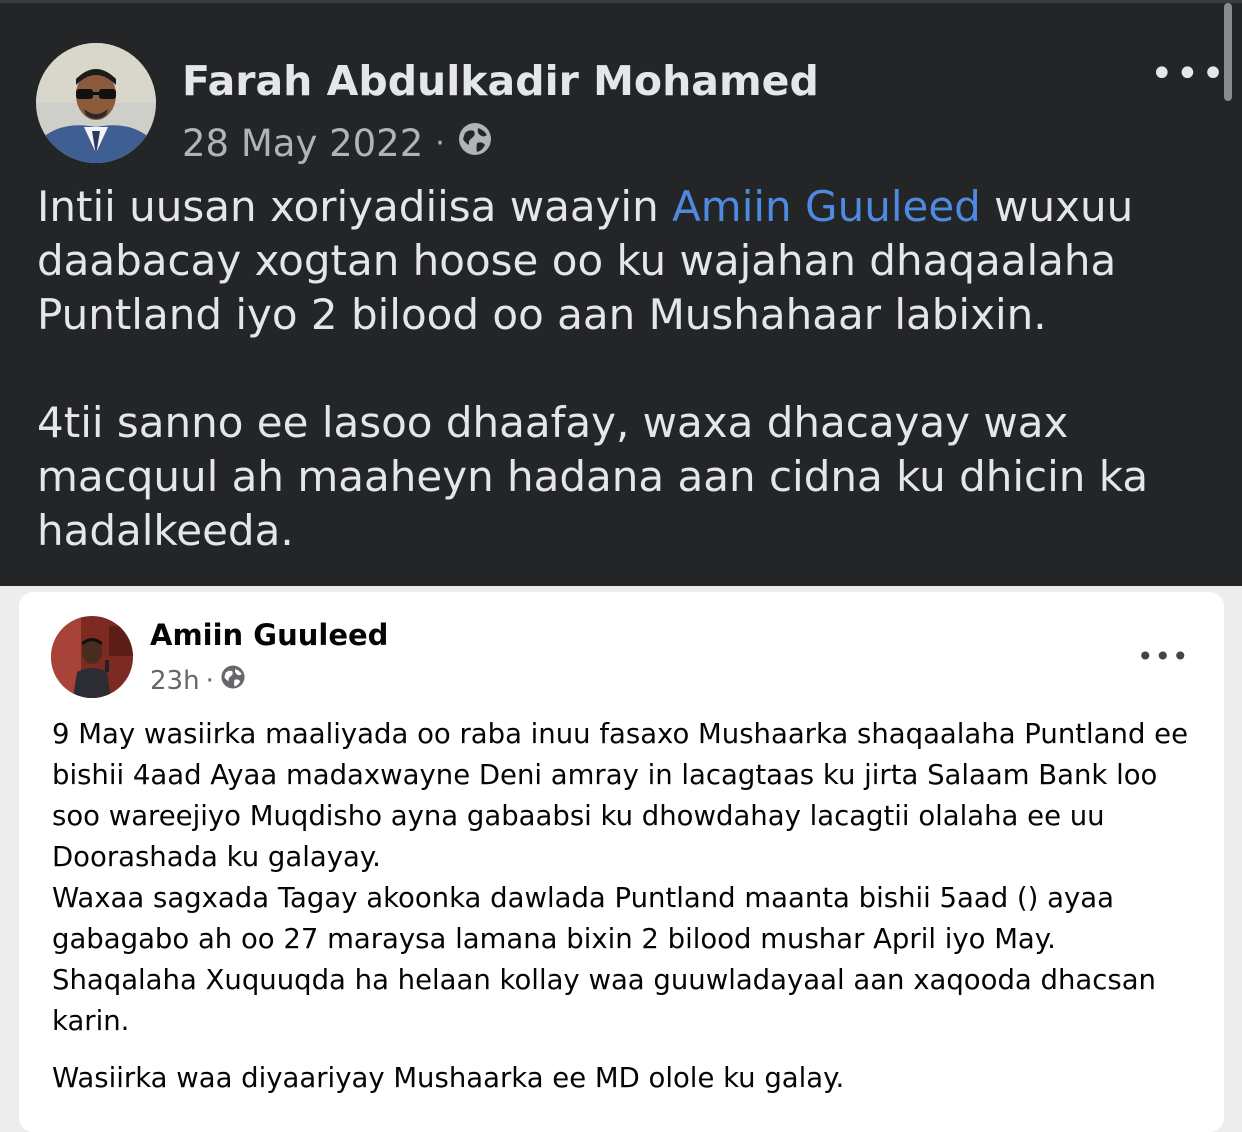 The width and height of the screenshot is (1242, 1132). I want to click on shared-post-meta: 23h ·, so click(198, 680).